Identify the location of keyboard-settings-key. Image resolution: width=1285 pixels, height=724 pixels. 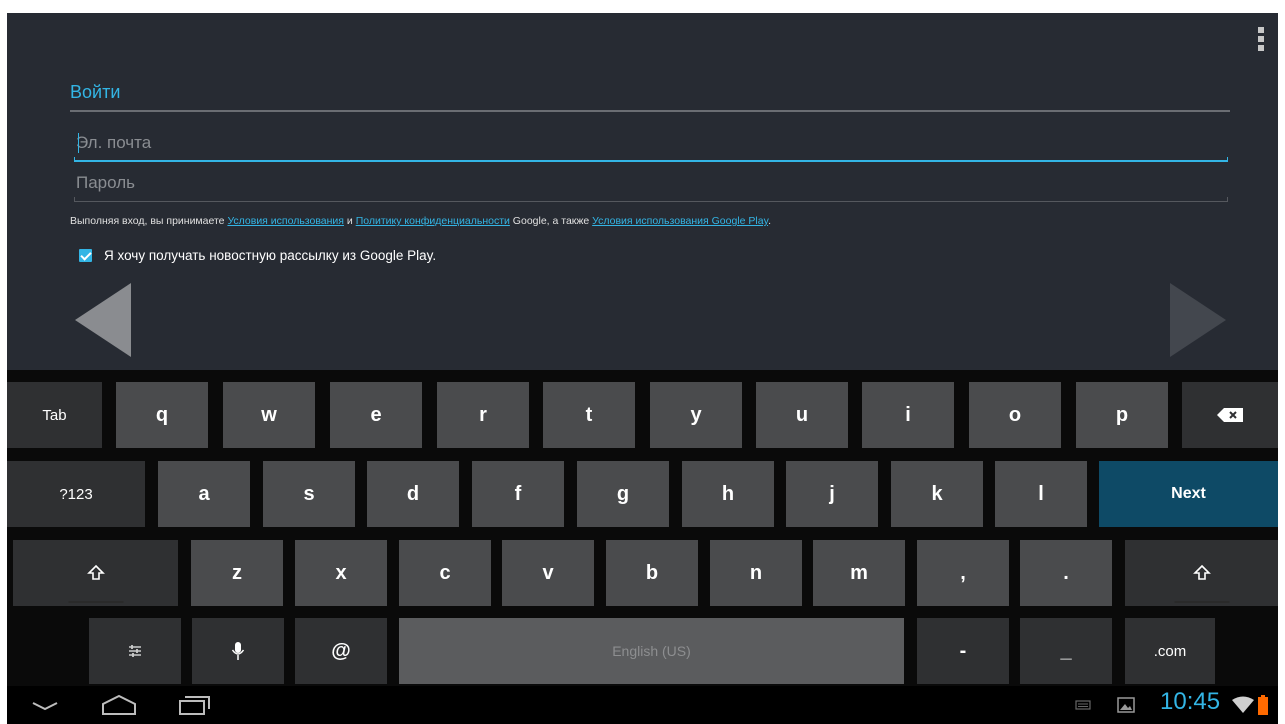
(135, 651).